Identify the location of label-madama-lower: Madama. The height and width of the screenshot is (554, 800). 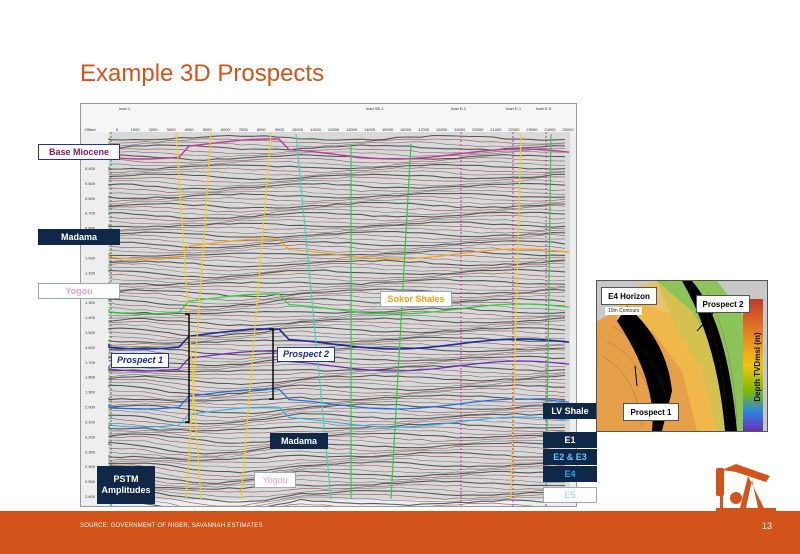
(299, 441).